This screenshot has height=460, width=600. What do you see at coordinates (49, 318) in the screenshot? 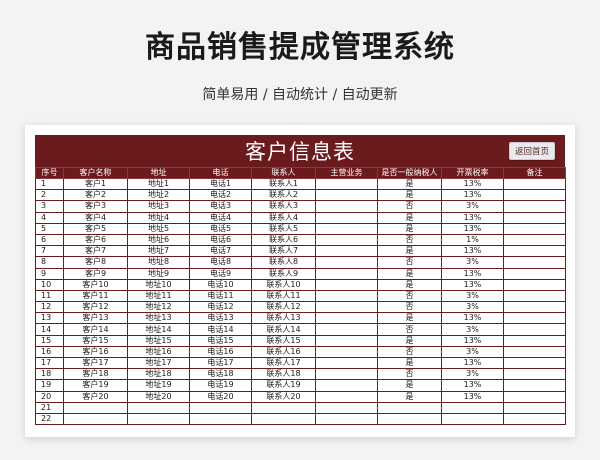
I see `cell-index: 13` at bounding box center [49, 318].